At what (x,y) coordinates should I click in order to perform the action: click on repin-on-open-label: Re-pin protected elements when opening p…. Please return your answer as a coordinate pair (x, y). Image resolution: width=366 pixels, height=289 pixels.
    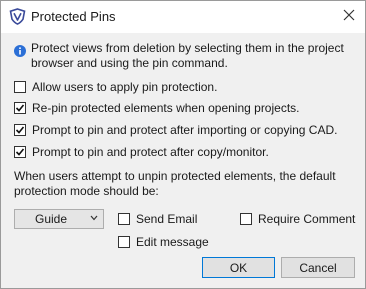
    Looking at the image, I should click on (166, 108).